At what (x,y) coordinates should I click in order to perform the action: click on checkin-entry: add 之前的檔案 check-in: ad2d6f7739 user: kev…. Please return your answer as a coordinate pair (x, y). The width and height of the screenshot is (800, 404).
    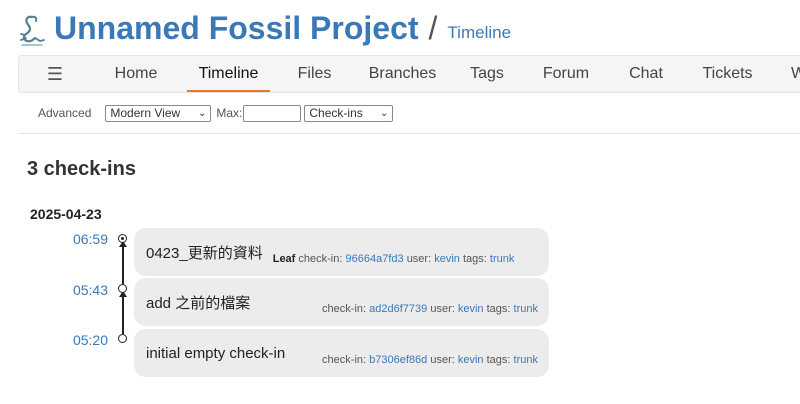
    Looking at the image, I should click on (341, 302).